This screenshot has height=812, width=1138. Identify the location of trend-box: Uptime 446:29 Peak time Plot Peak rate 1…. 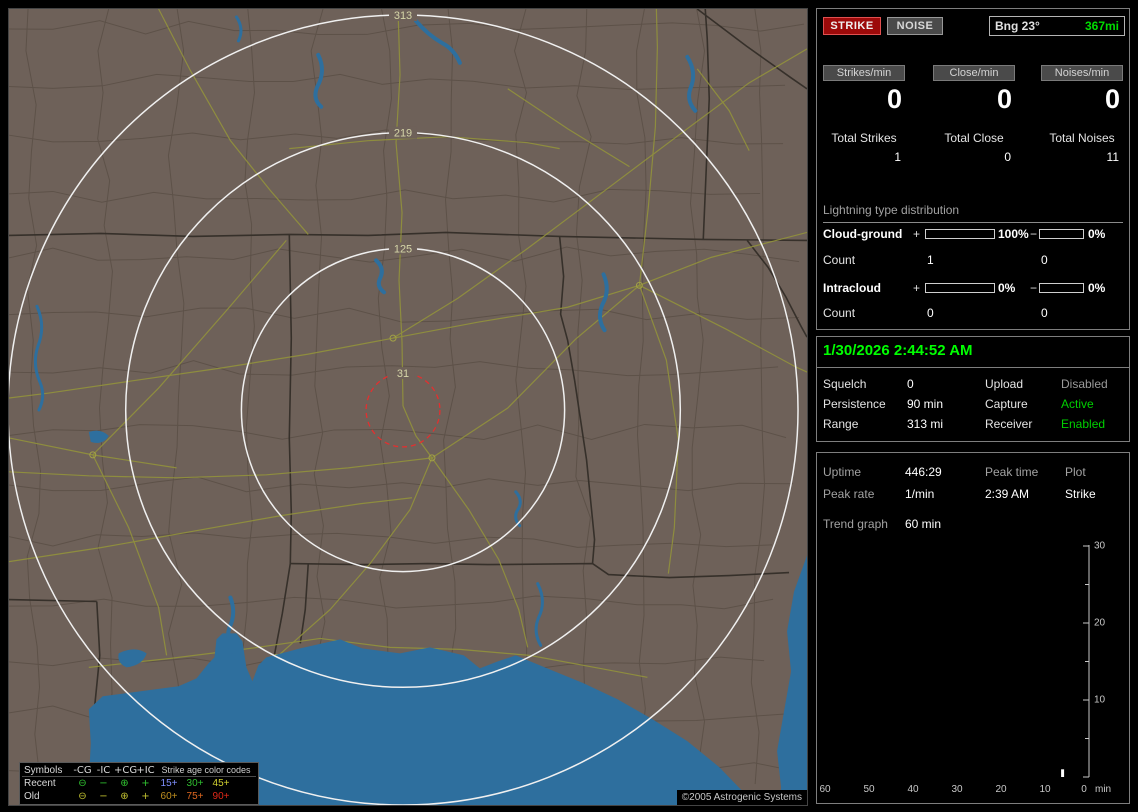
(973, 628).